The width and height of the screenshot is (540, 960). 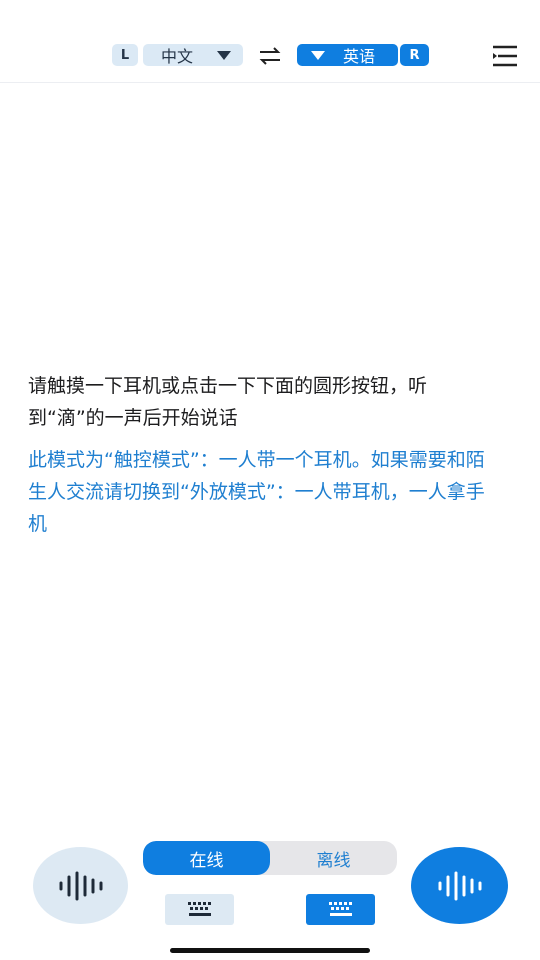 I want to click on source-language-selector: 中文, so click(x=193, y=55).